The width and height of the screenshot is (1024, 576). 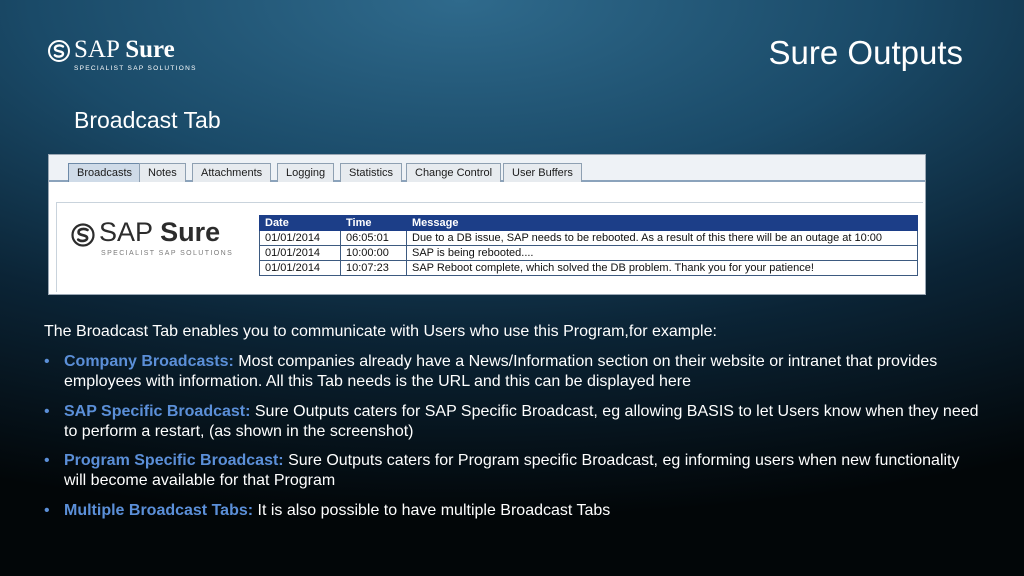 I want to click on column-header-date: Date, so click(x=300, y=223).